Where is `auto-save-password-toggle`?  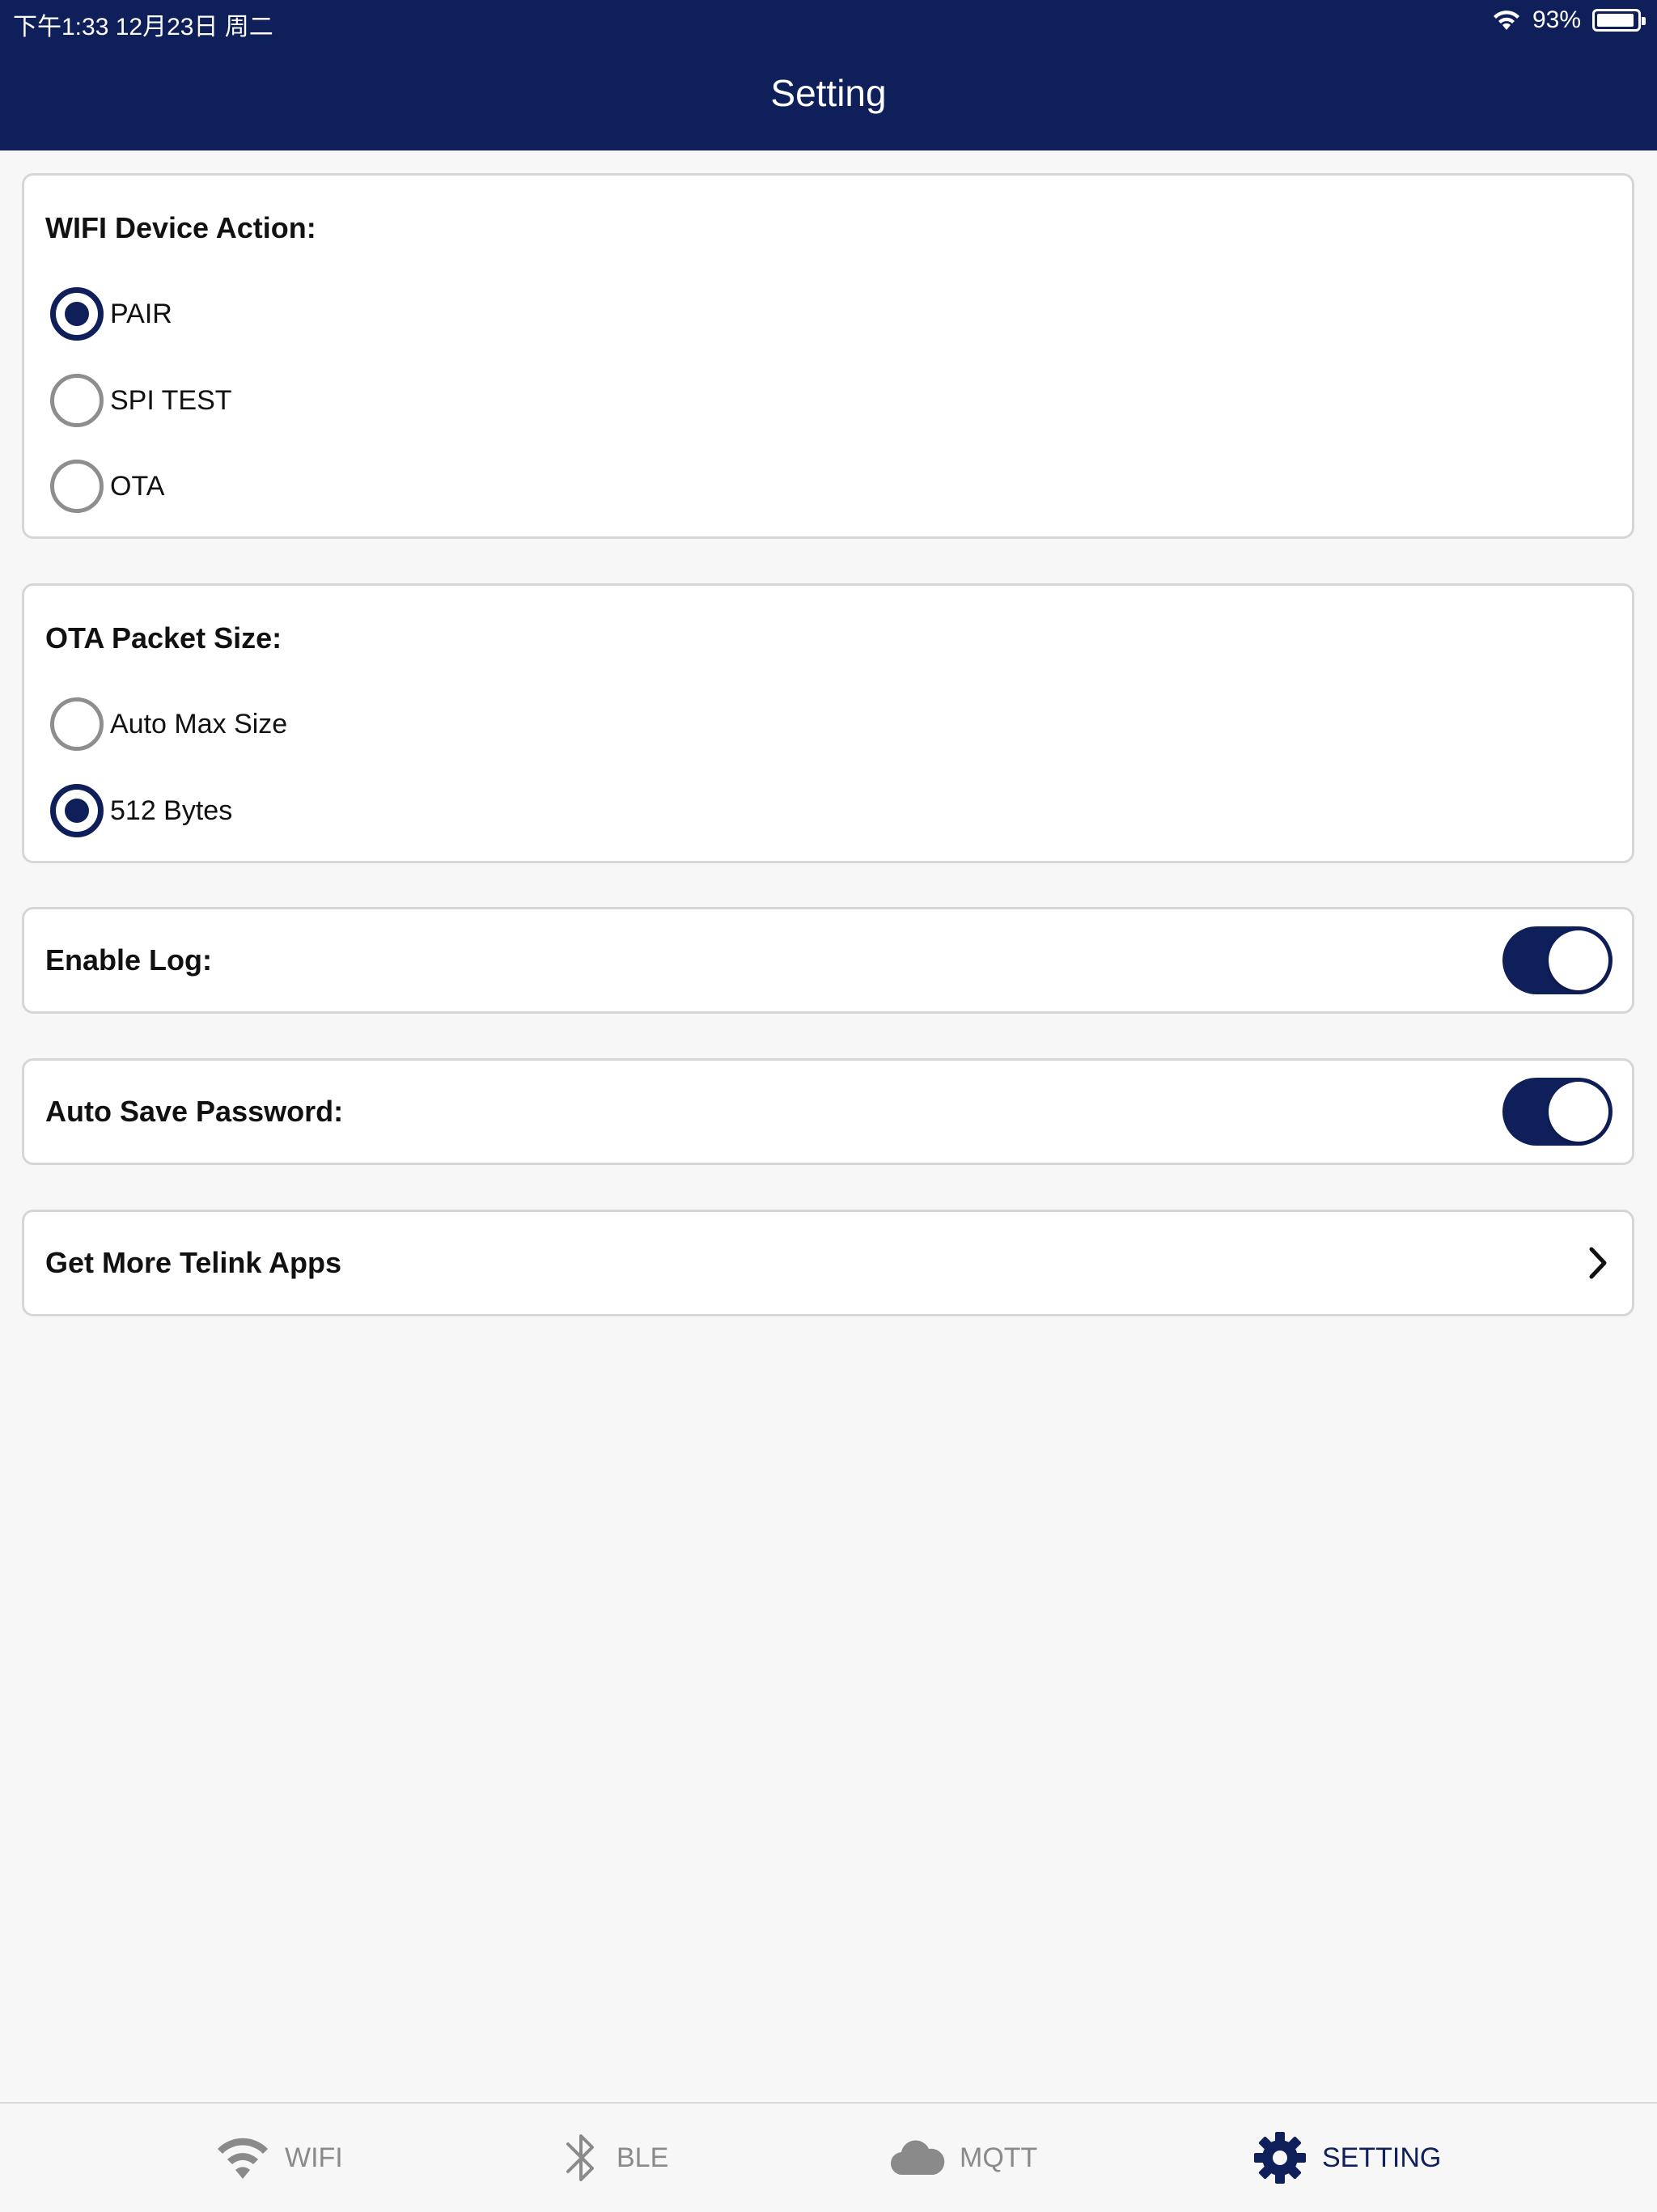 auto-save-password-toggle is located at coordinates (1557, 1112).